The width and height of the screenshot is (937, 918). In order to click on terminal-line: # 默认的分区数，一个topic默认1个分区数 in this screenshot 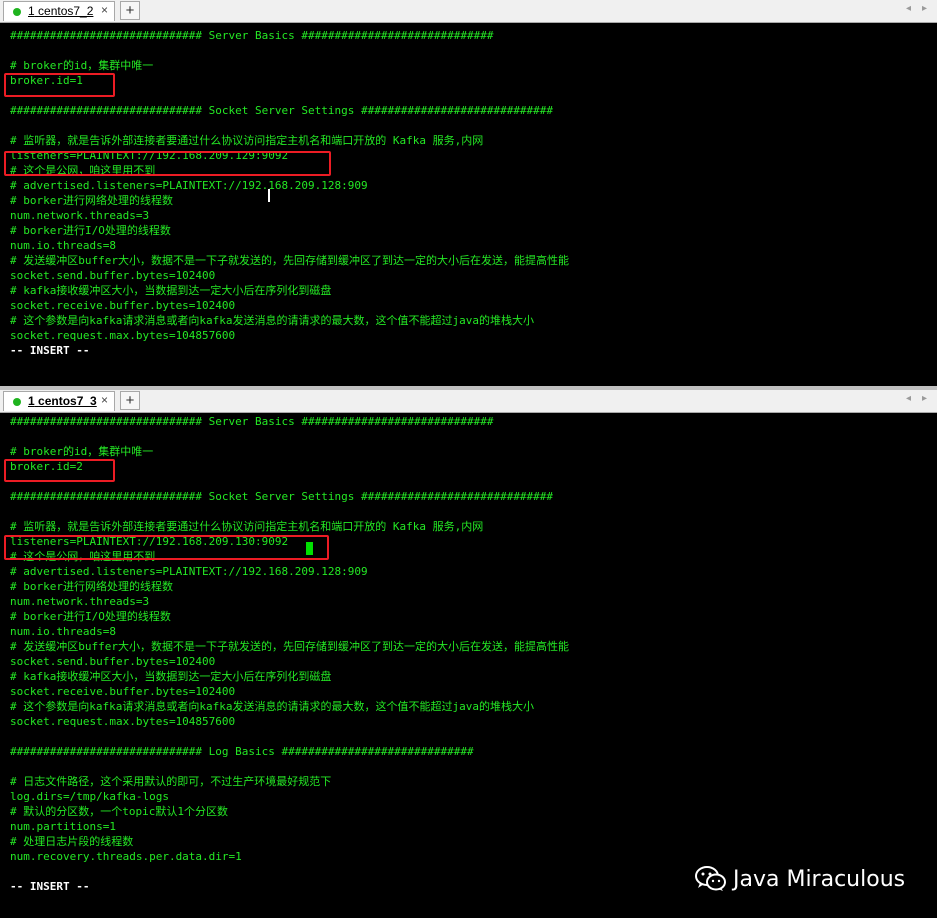, I will do `click(119, 811)`.